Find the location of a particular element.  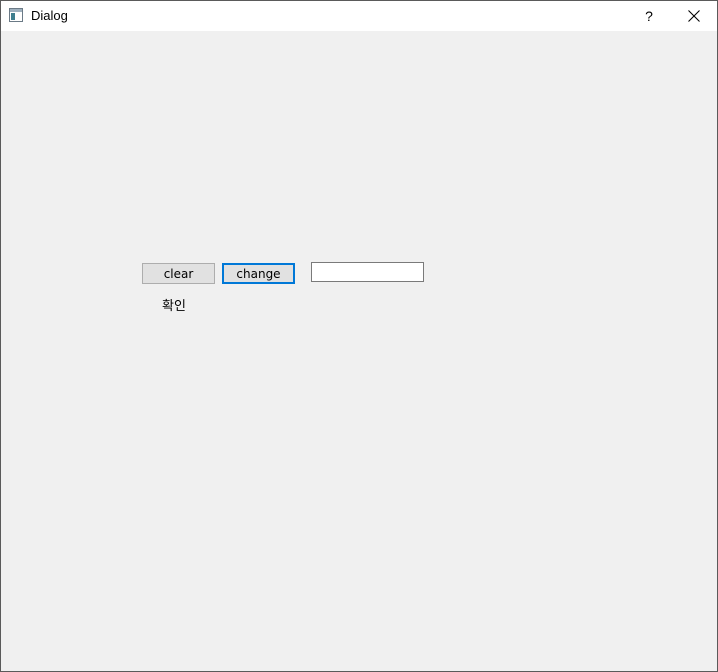

close-icon is located at coordinates (694, 16).